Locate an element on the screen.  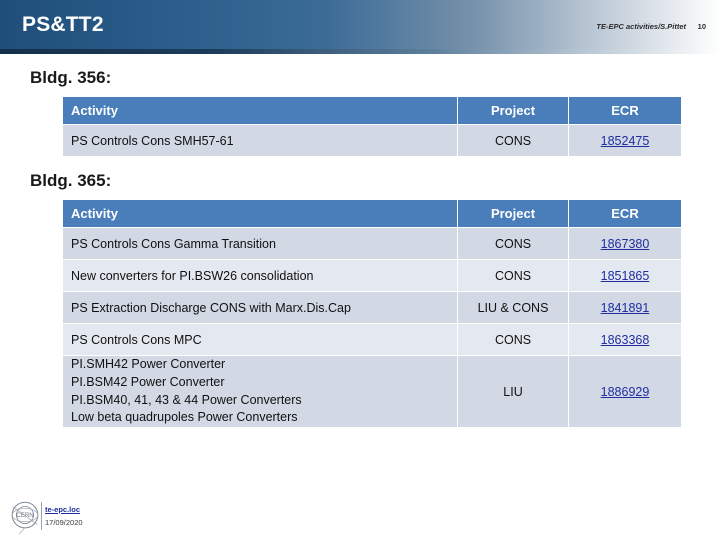
footer-date: 17/09/2020 is located at coordinates (64, 522).